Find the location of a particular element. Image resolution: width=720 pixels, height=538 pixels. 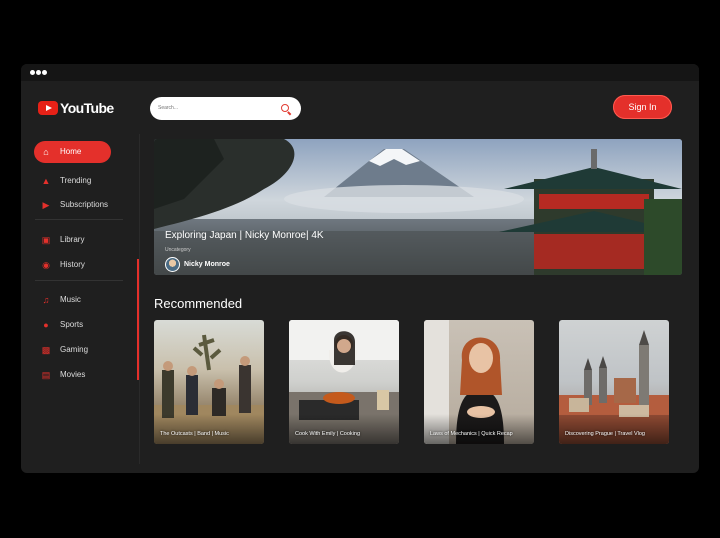

sidebar-item-music: ♫ Music is located at coordinates (72, 300).